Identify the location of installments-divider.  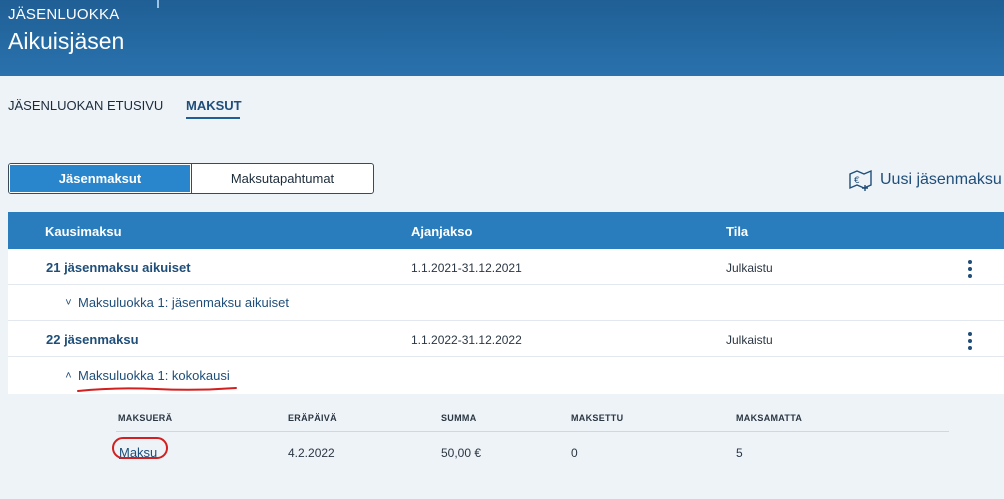
(532, 431).